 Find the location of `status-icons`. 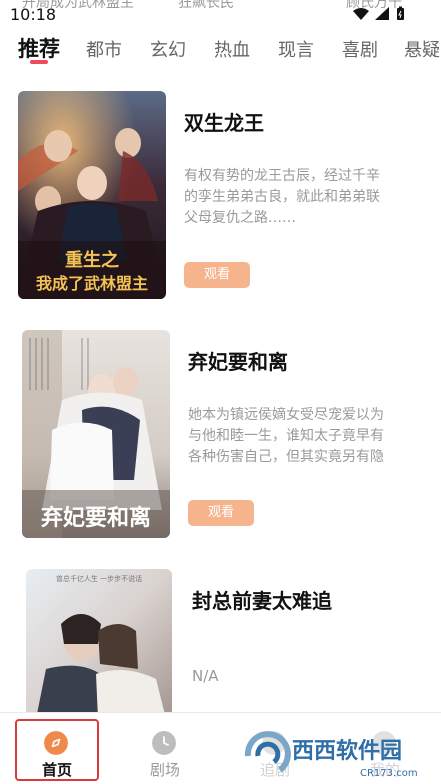

status-icons is located at coordinates (378, 13).